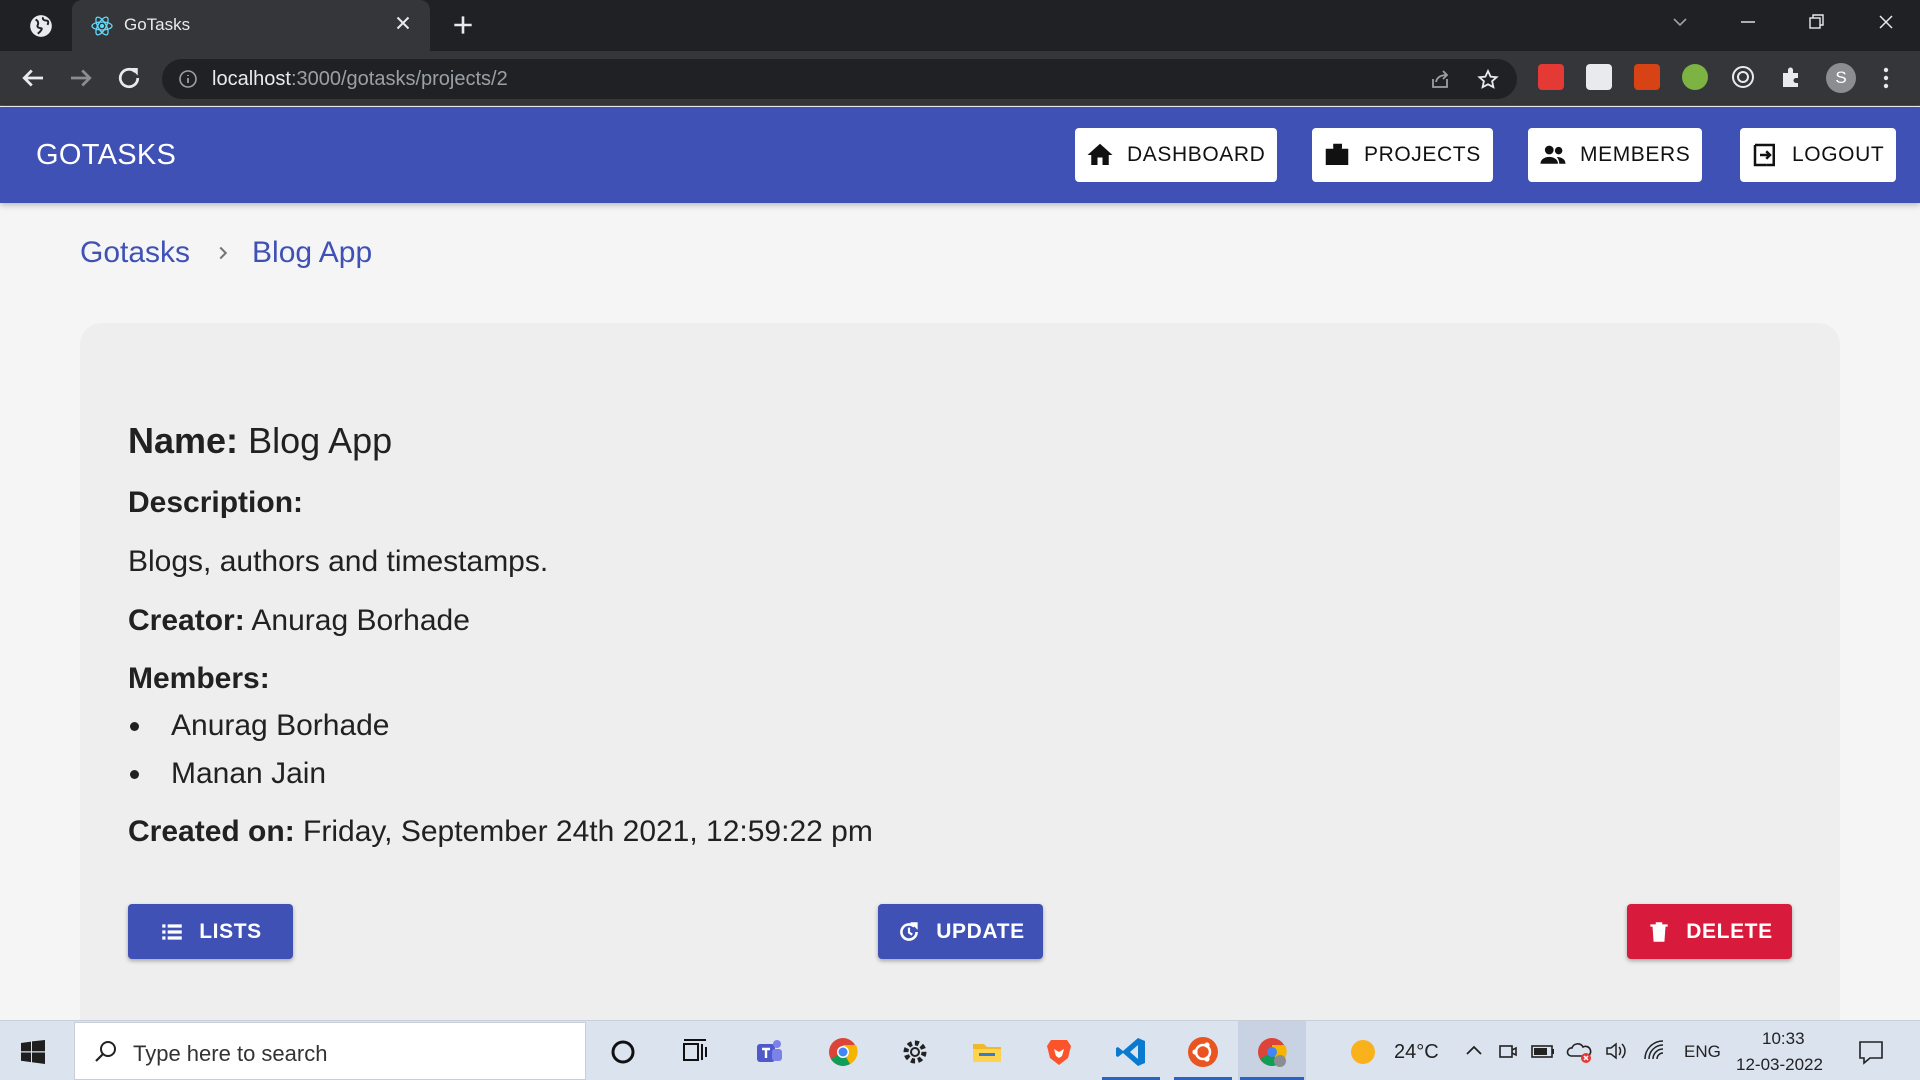  Describe the element at coordinates (230, 1053) in the screenshot. I see `search-placeholder: Type here to search` at that location.